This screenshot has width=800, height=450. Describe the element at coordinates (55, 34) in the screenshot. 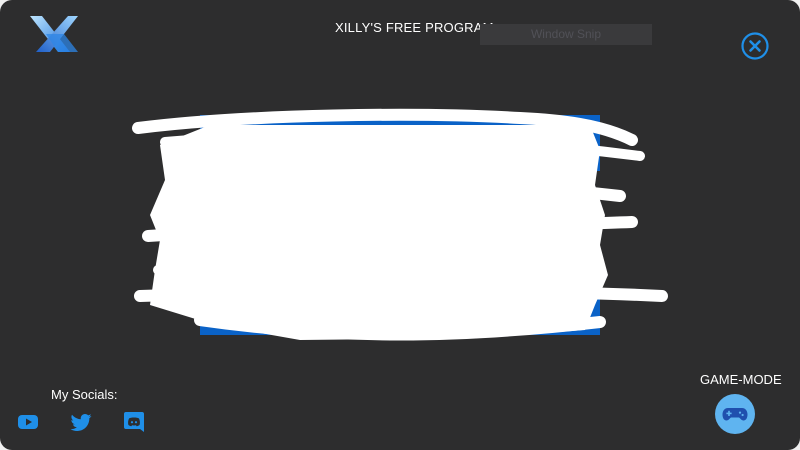

I see `x-logo-icon` at that location.